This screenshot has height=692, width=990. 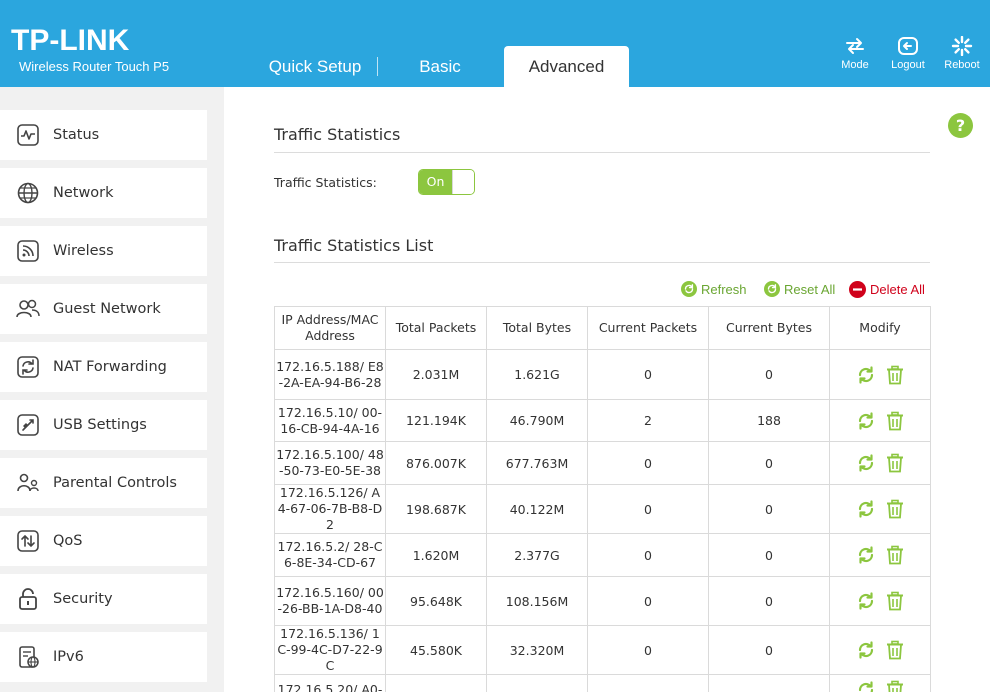 I want to click on list-title: Traffic Statistics List, so click(x=354, y=245).